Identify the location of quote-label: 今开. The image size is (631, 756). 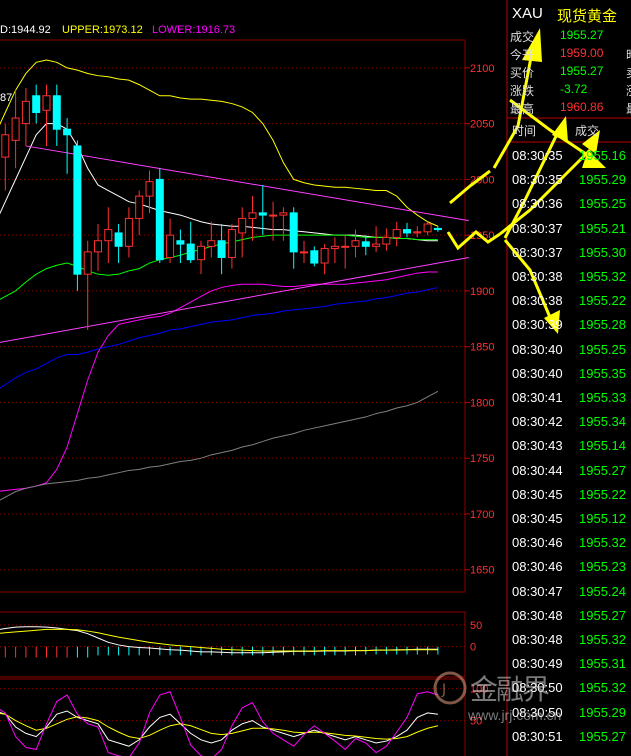
(522, 55).